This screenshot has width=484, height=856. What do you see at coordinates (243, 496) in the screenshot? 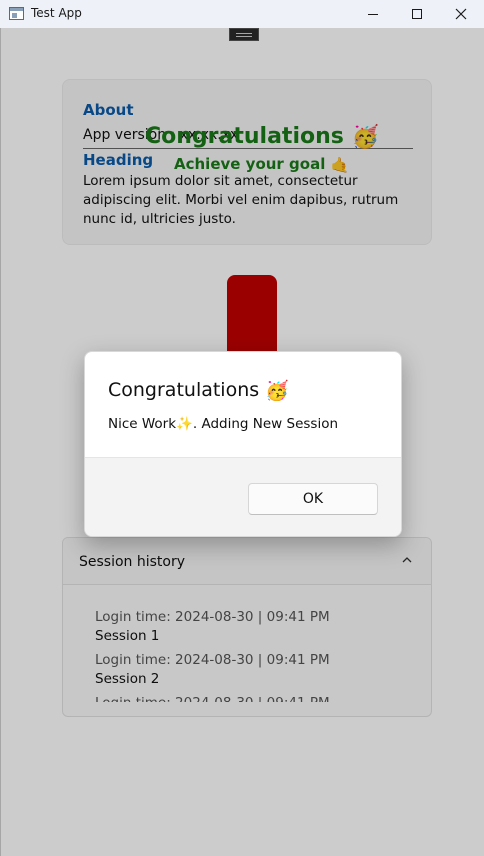
I see `dialog-footer: OK` at bounding box center [243, 496].